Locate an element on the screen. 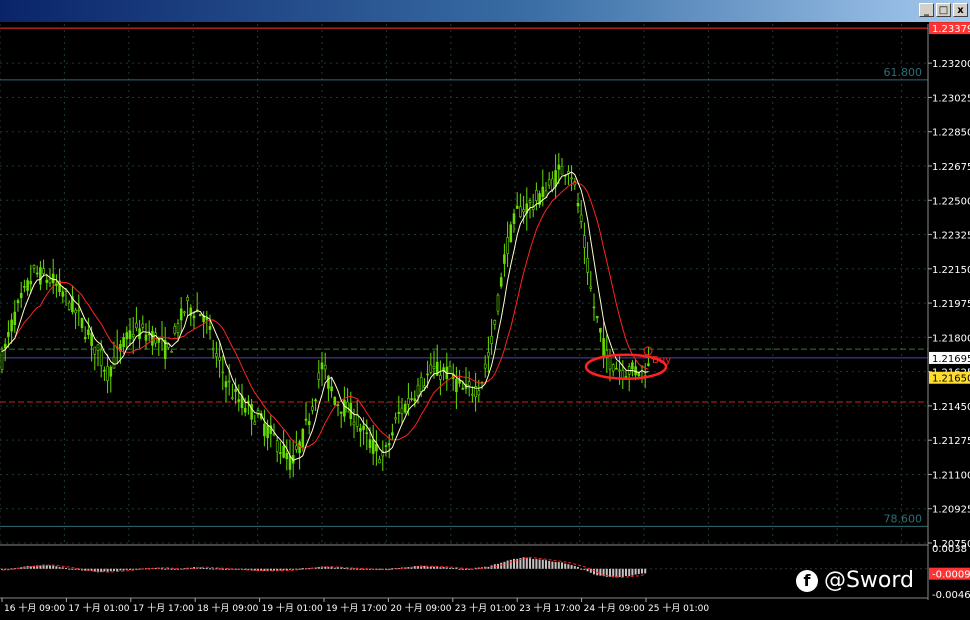  time-tick-label: 25 十月 01:00 is located at coordinates (678, 608).